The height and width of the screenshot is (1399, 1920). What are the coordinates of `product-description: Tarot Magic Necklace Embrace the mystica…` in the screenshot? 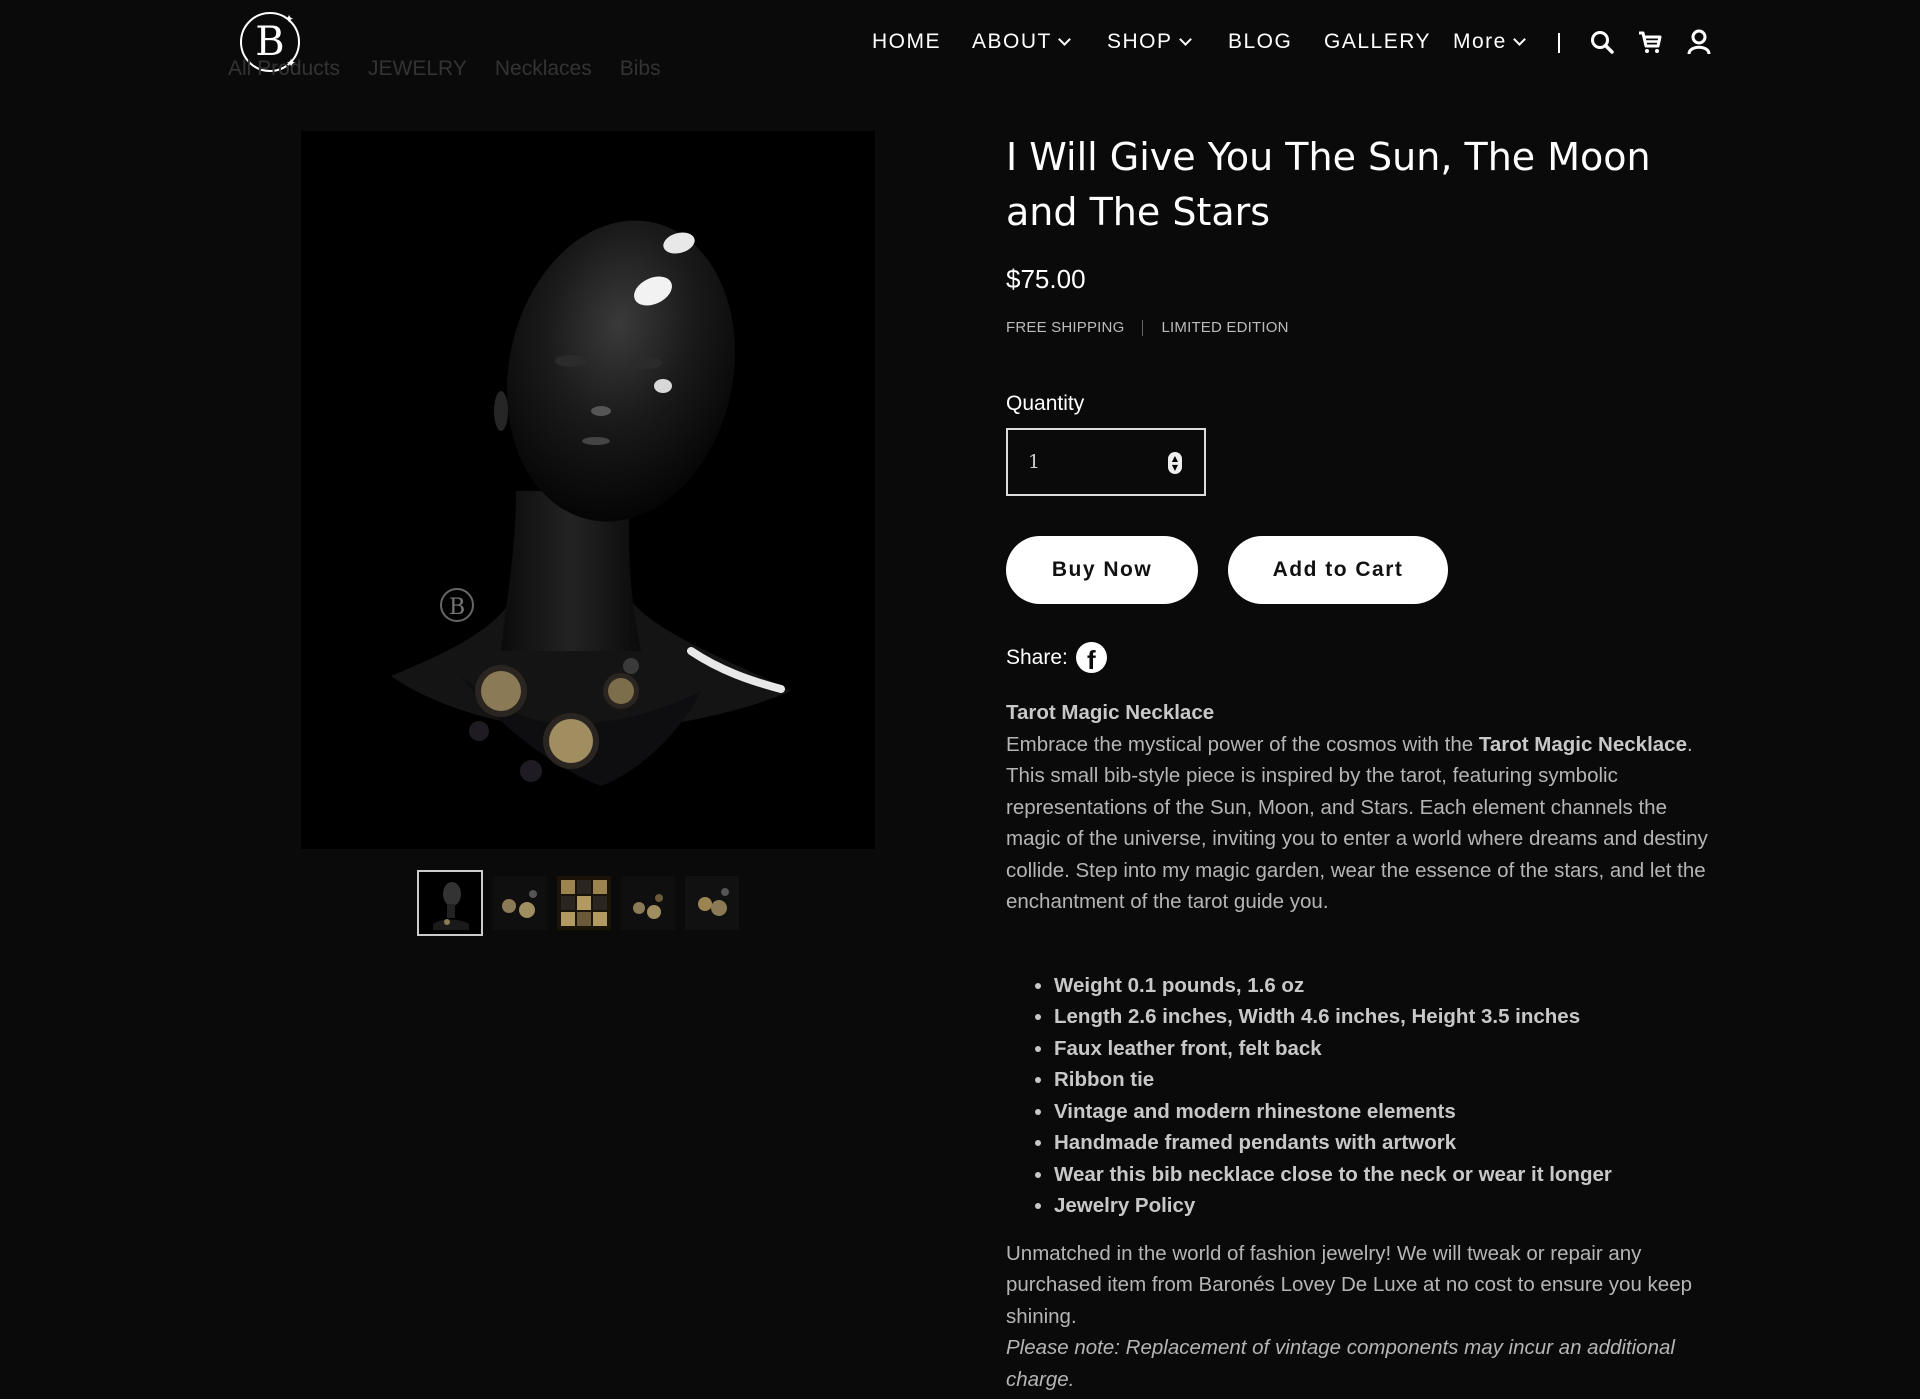 It's located at (1366, 807).